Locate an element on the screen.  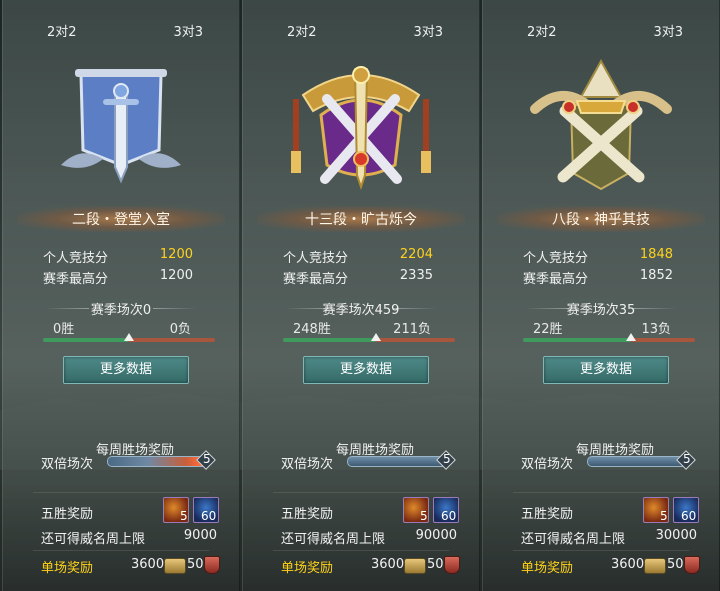
season-matches: 赛季场次0 is located at coordinates (121, 310).